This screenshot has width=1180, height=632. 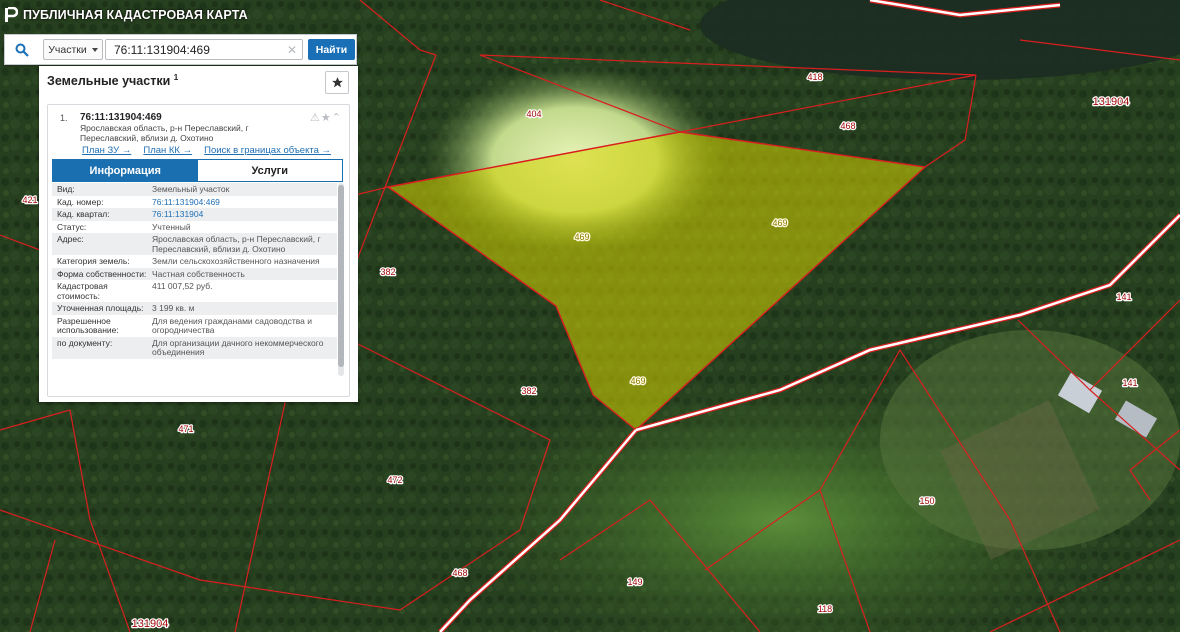 I want to click on parcel-number-label: 421, so click(x=29, y=200).